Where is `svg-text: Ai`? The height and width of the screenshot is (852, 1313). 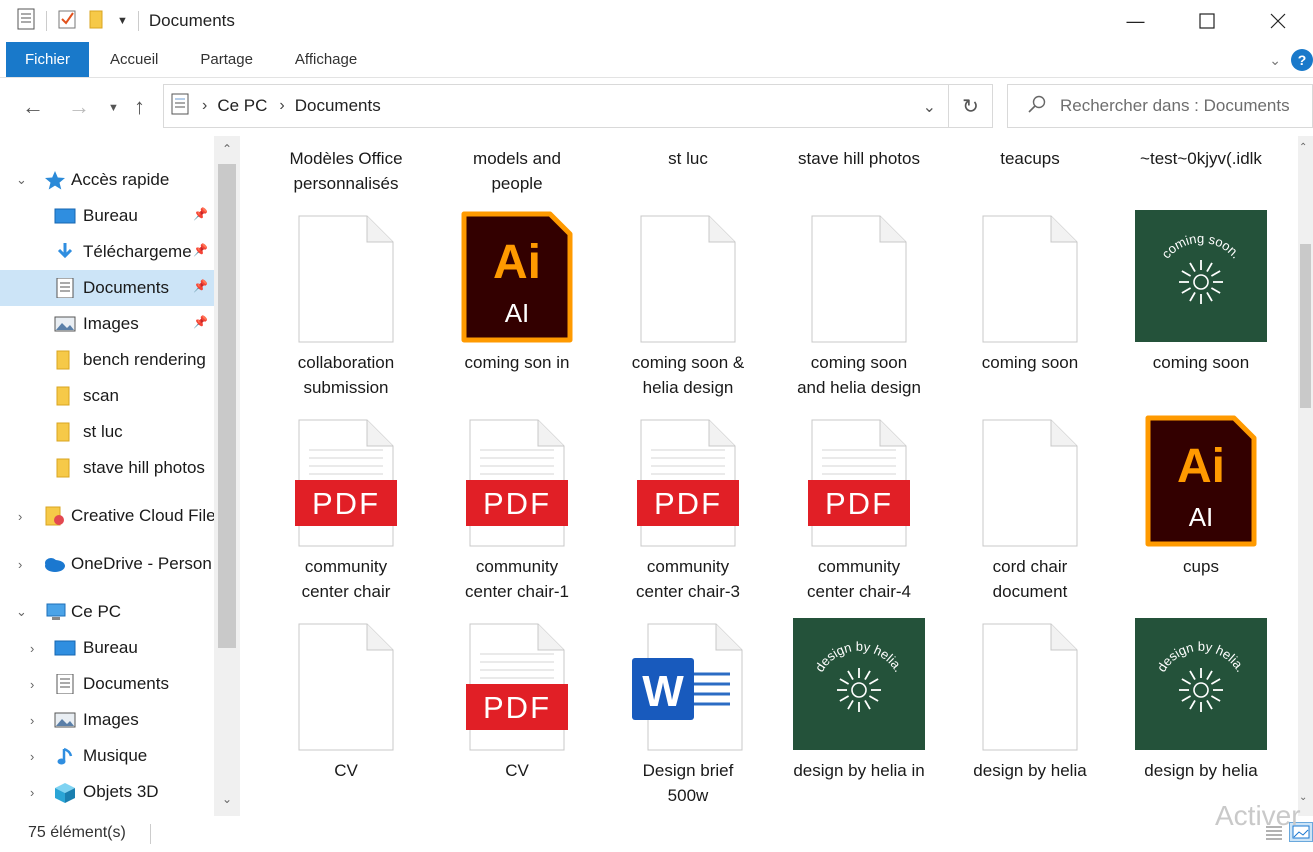
svg-text: Ai is located at coordinates (517, 262).